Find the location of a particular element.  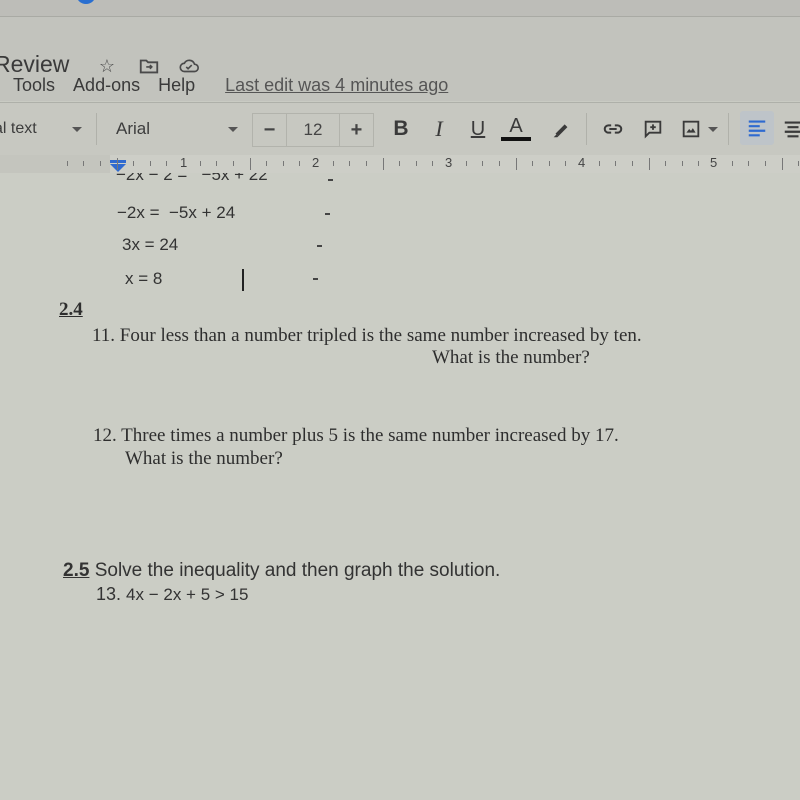

italic-button: I is located at coordinates (439, 129).